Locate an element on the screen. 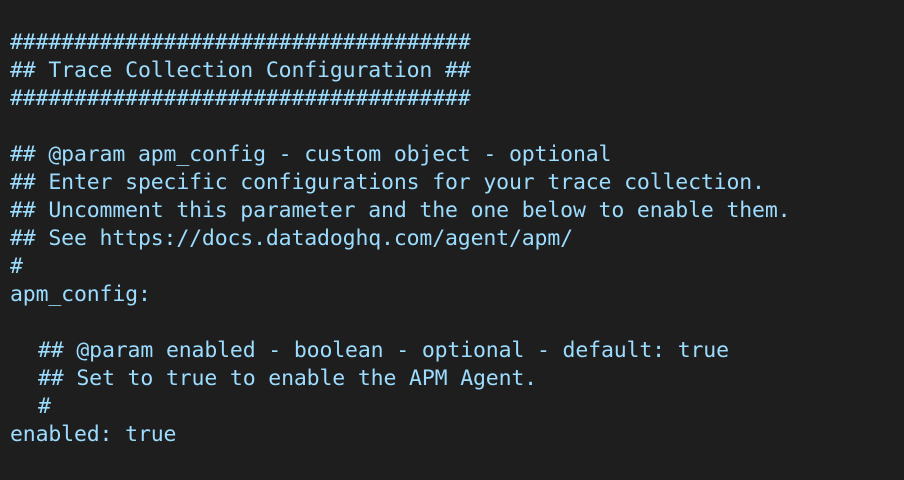 The image size is (904, 480). yaml-key-enabled: enabled: true is located at coordinates (93, 434).